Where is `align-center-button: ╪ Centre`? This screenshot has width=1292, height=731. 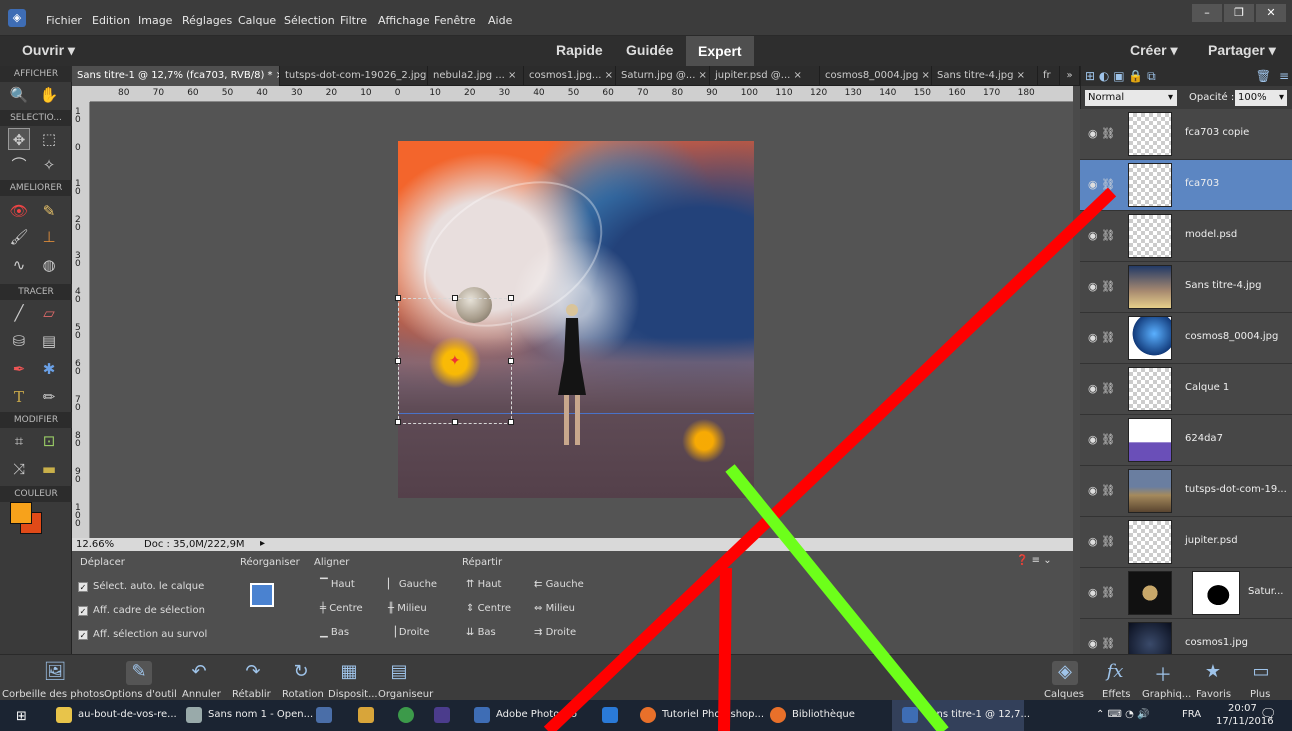
align-center-button: ╪ Centre is located at coordinates (341, 608).